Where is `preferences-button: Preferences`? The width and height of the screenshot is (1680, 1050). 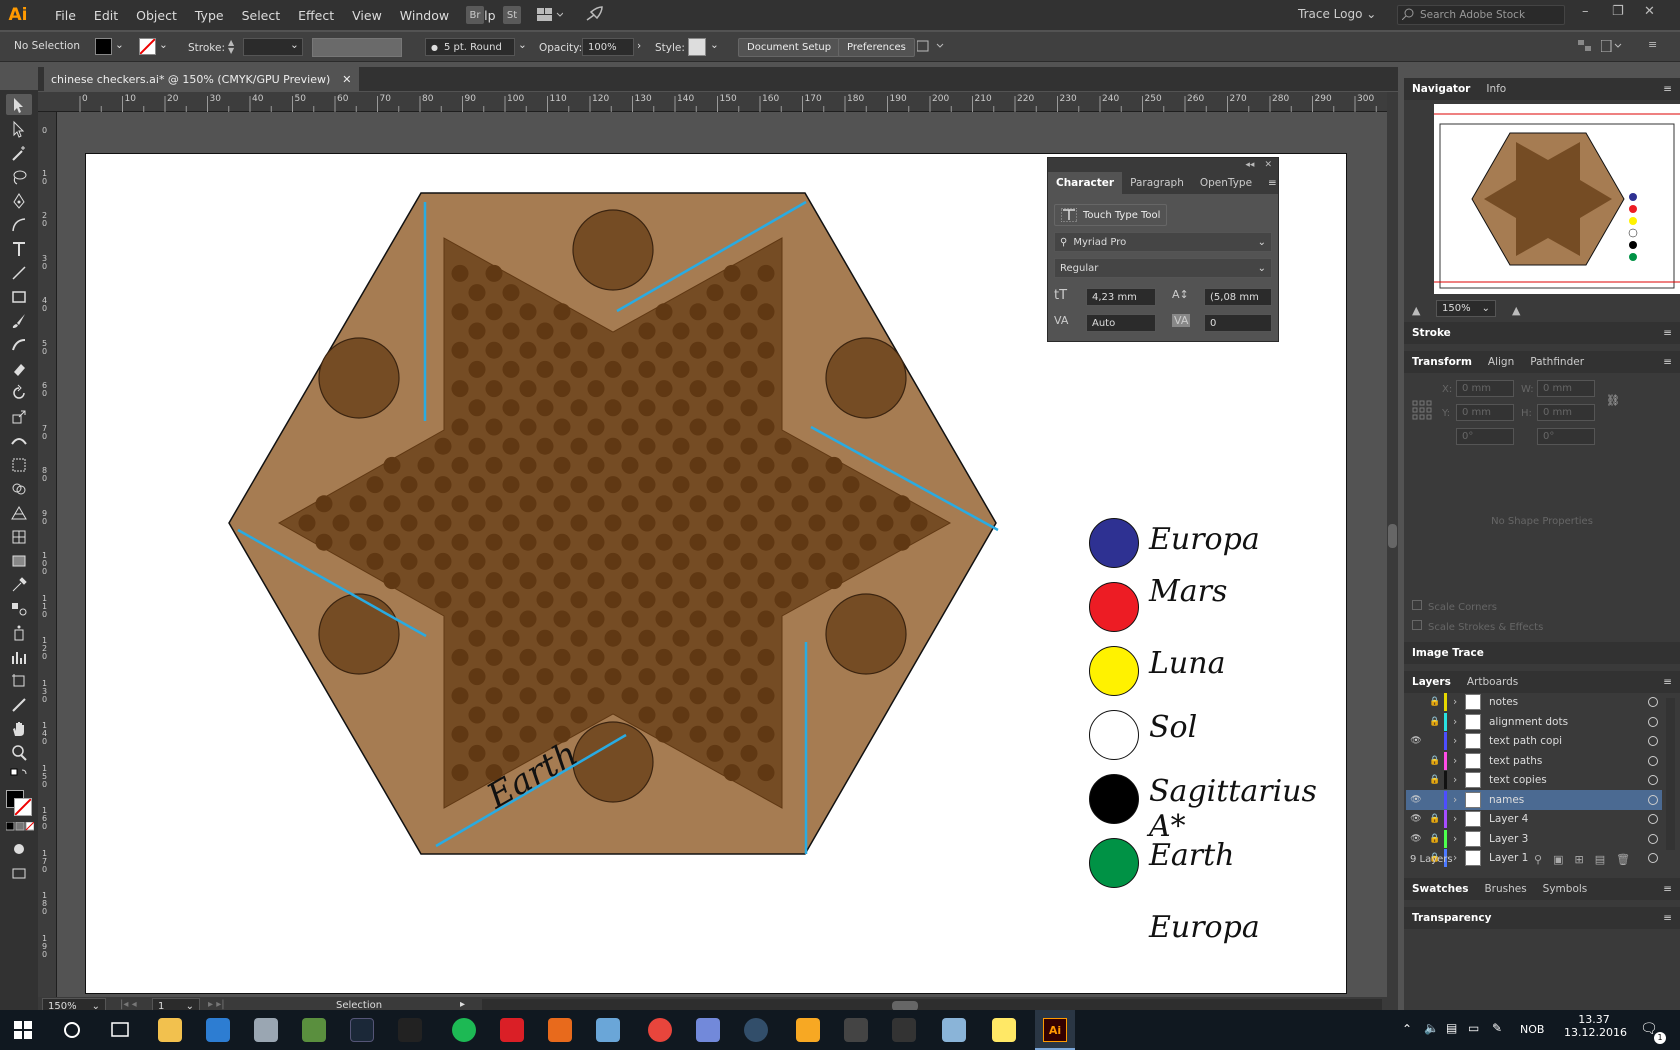 preferences-button: Preferences is located at coordinates (876, 47).